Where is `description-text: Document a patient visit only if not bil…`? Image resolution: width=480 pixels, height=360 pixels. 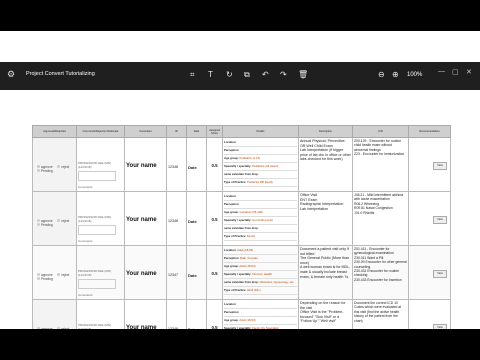 description-text: Document a patient visit only if not bil… is located at coordinates (325, 263).